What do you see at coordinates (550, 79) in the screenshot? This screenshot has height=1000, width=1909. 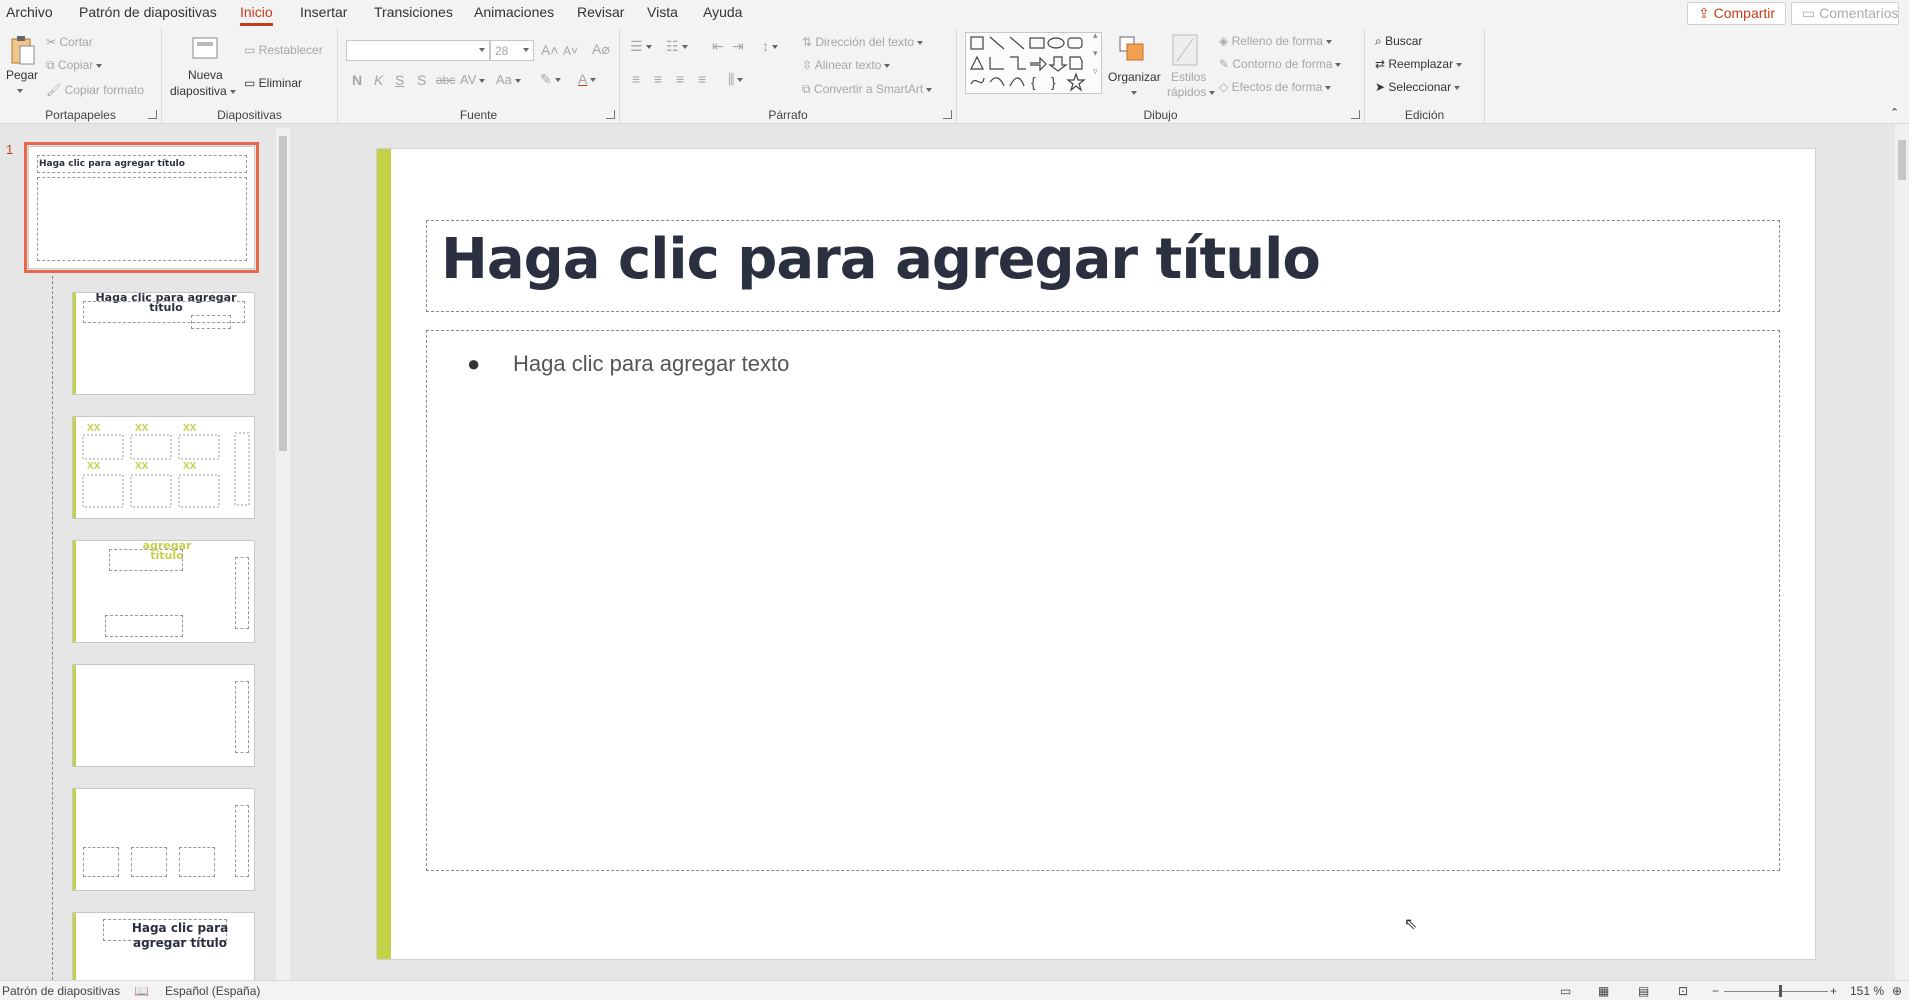 I see `highlight-icon: ✎` at bounding box center [550, 79].